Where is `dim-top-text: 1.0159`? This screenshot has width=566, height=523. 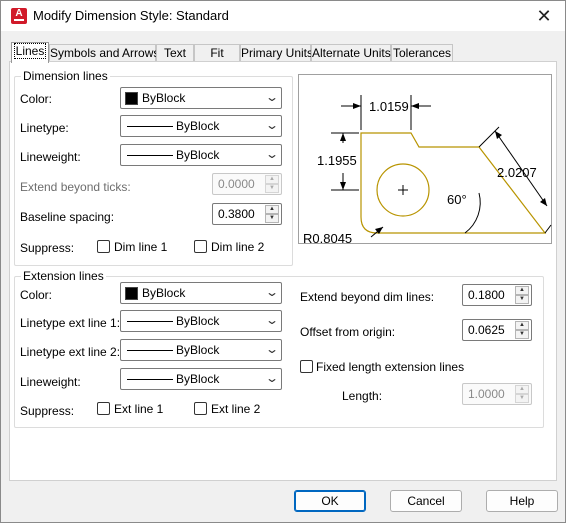 dim-top-text: 1.0159 is located at coordinates (389, 106).